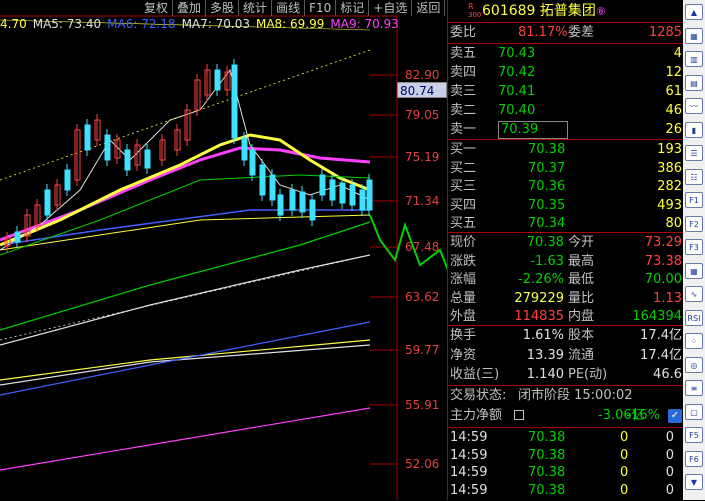  What do you see at coordinates (289, 8) in the screenshot?
I see `toolbar-item: 画线` at bounding box center [289, 8].